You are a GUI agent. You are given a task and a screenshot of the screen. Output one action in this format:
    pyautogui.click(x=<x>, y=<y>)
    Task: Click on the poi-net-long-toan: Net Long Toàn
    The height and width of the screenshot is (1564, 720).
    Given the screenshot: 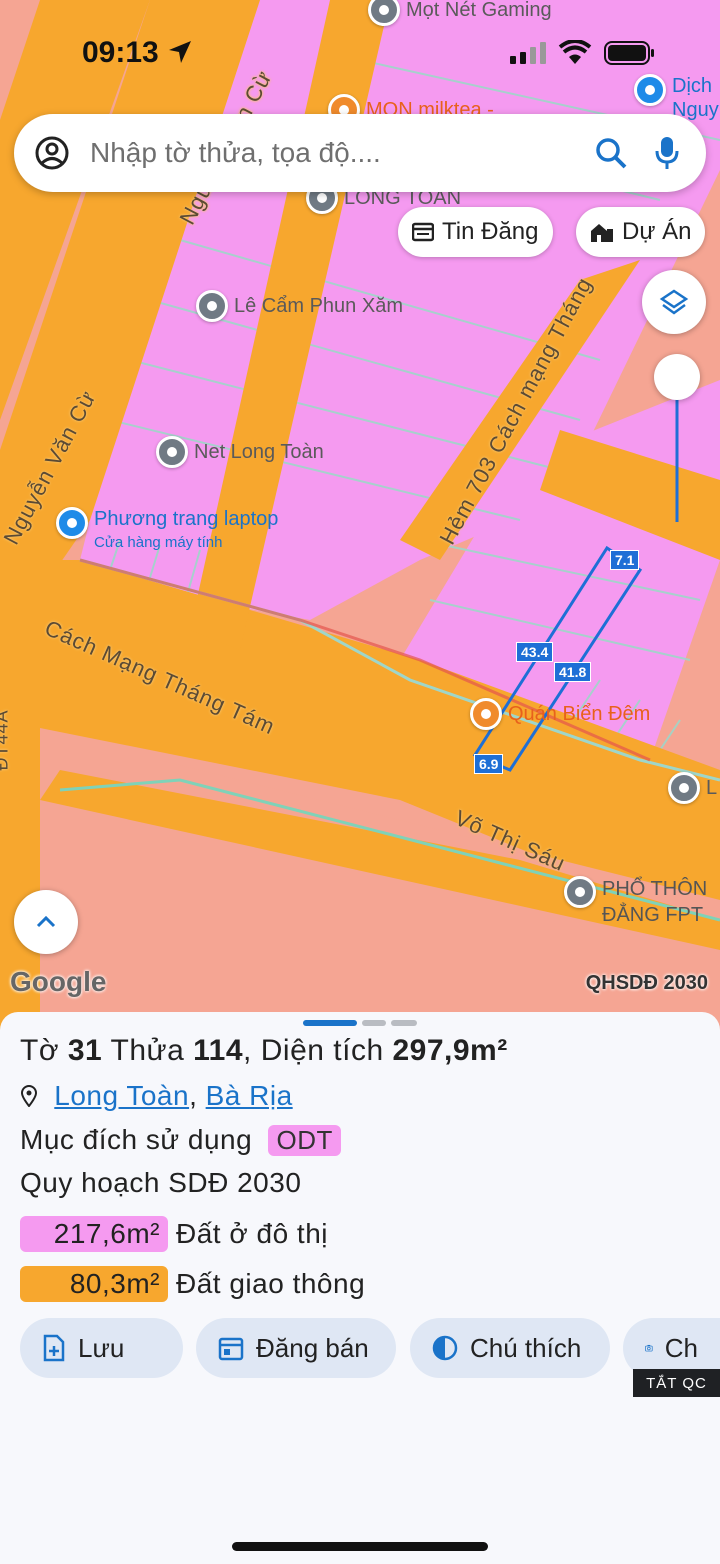 What is the action you would take?
    pyautogui.click(x=240, y=452)
    